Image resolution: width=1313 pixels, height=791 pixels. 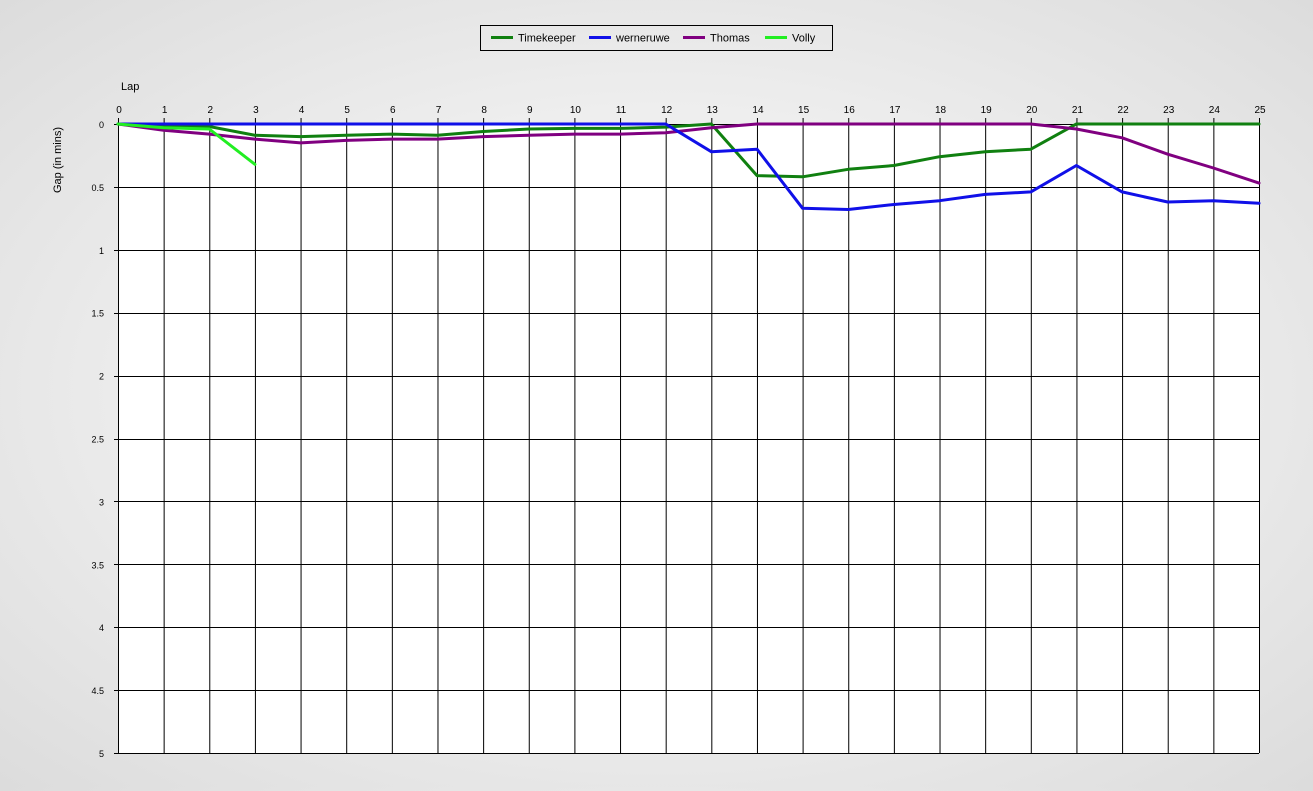 What do you see at coordinates (210, 110) in the screenshot?
I see `x-tick-label: 2` at bounding box center [210, 110].